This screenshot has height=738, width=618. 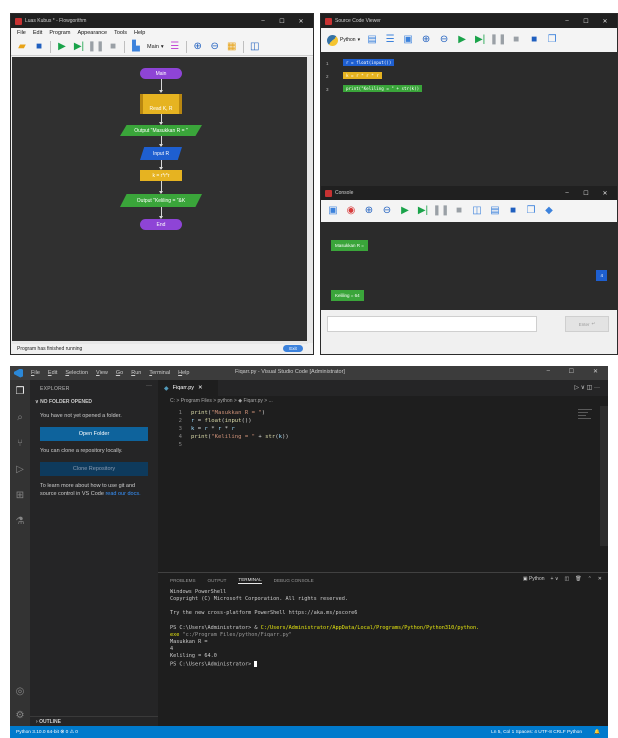 I want to click on open-folder-icon: ▰, so click(x=22, y=47).